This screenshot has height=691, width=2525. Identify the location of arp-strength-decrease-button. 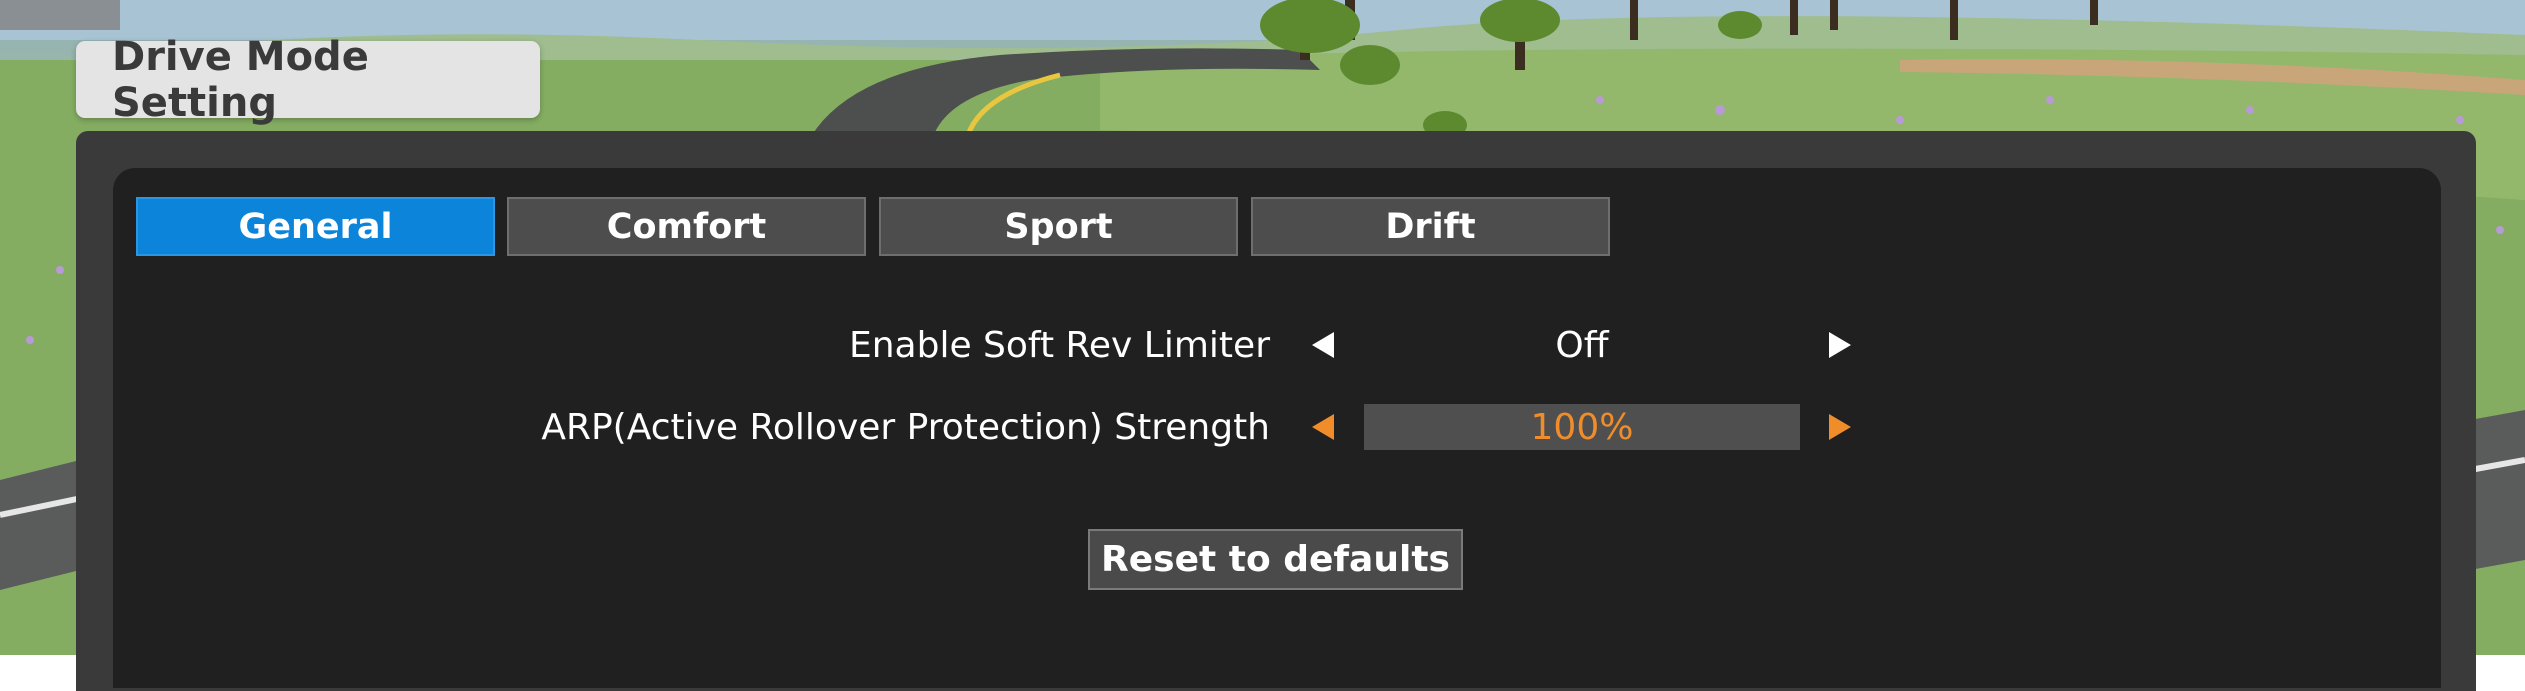
(1323, 427).